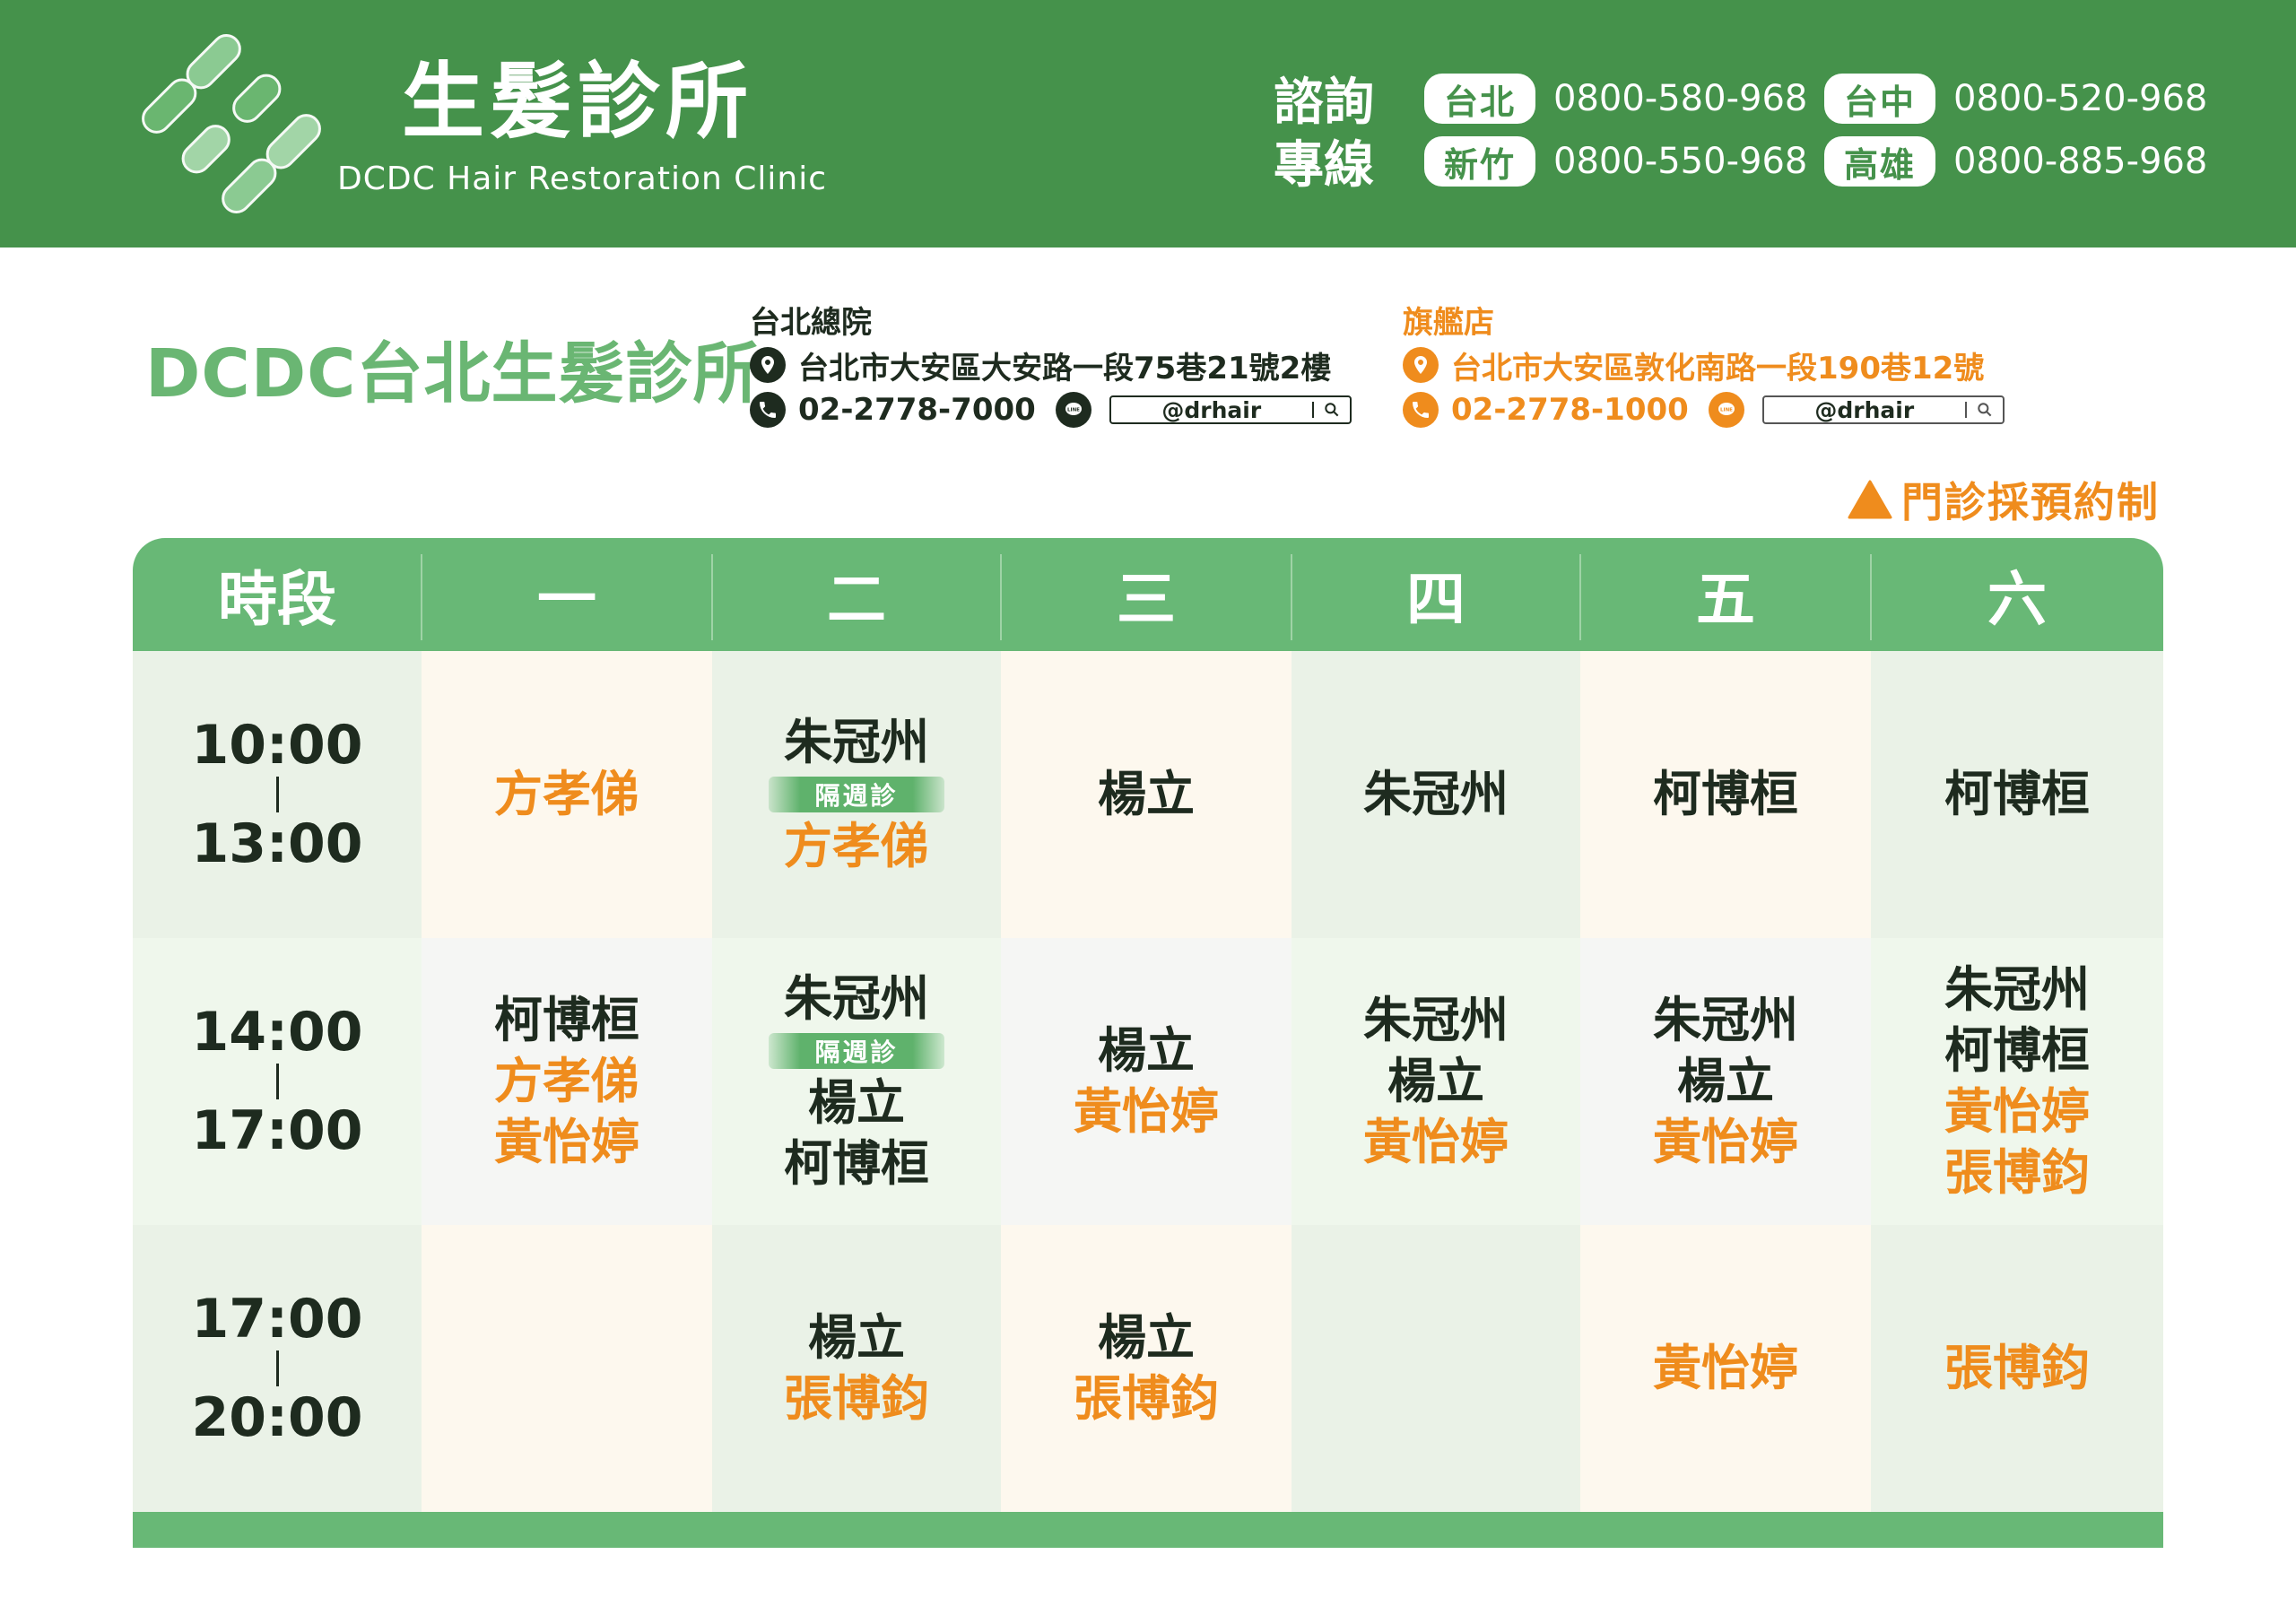  Describe the element at coordinates (277, 599) in the screenshot. I see `header-time-slot: 時段` at that location.